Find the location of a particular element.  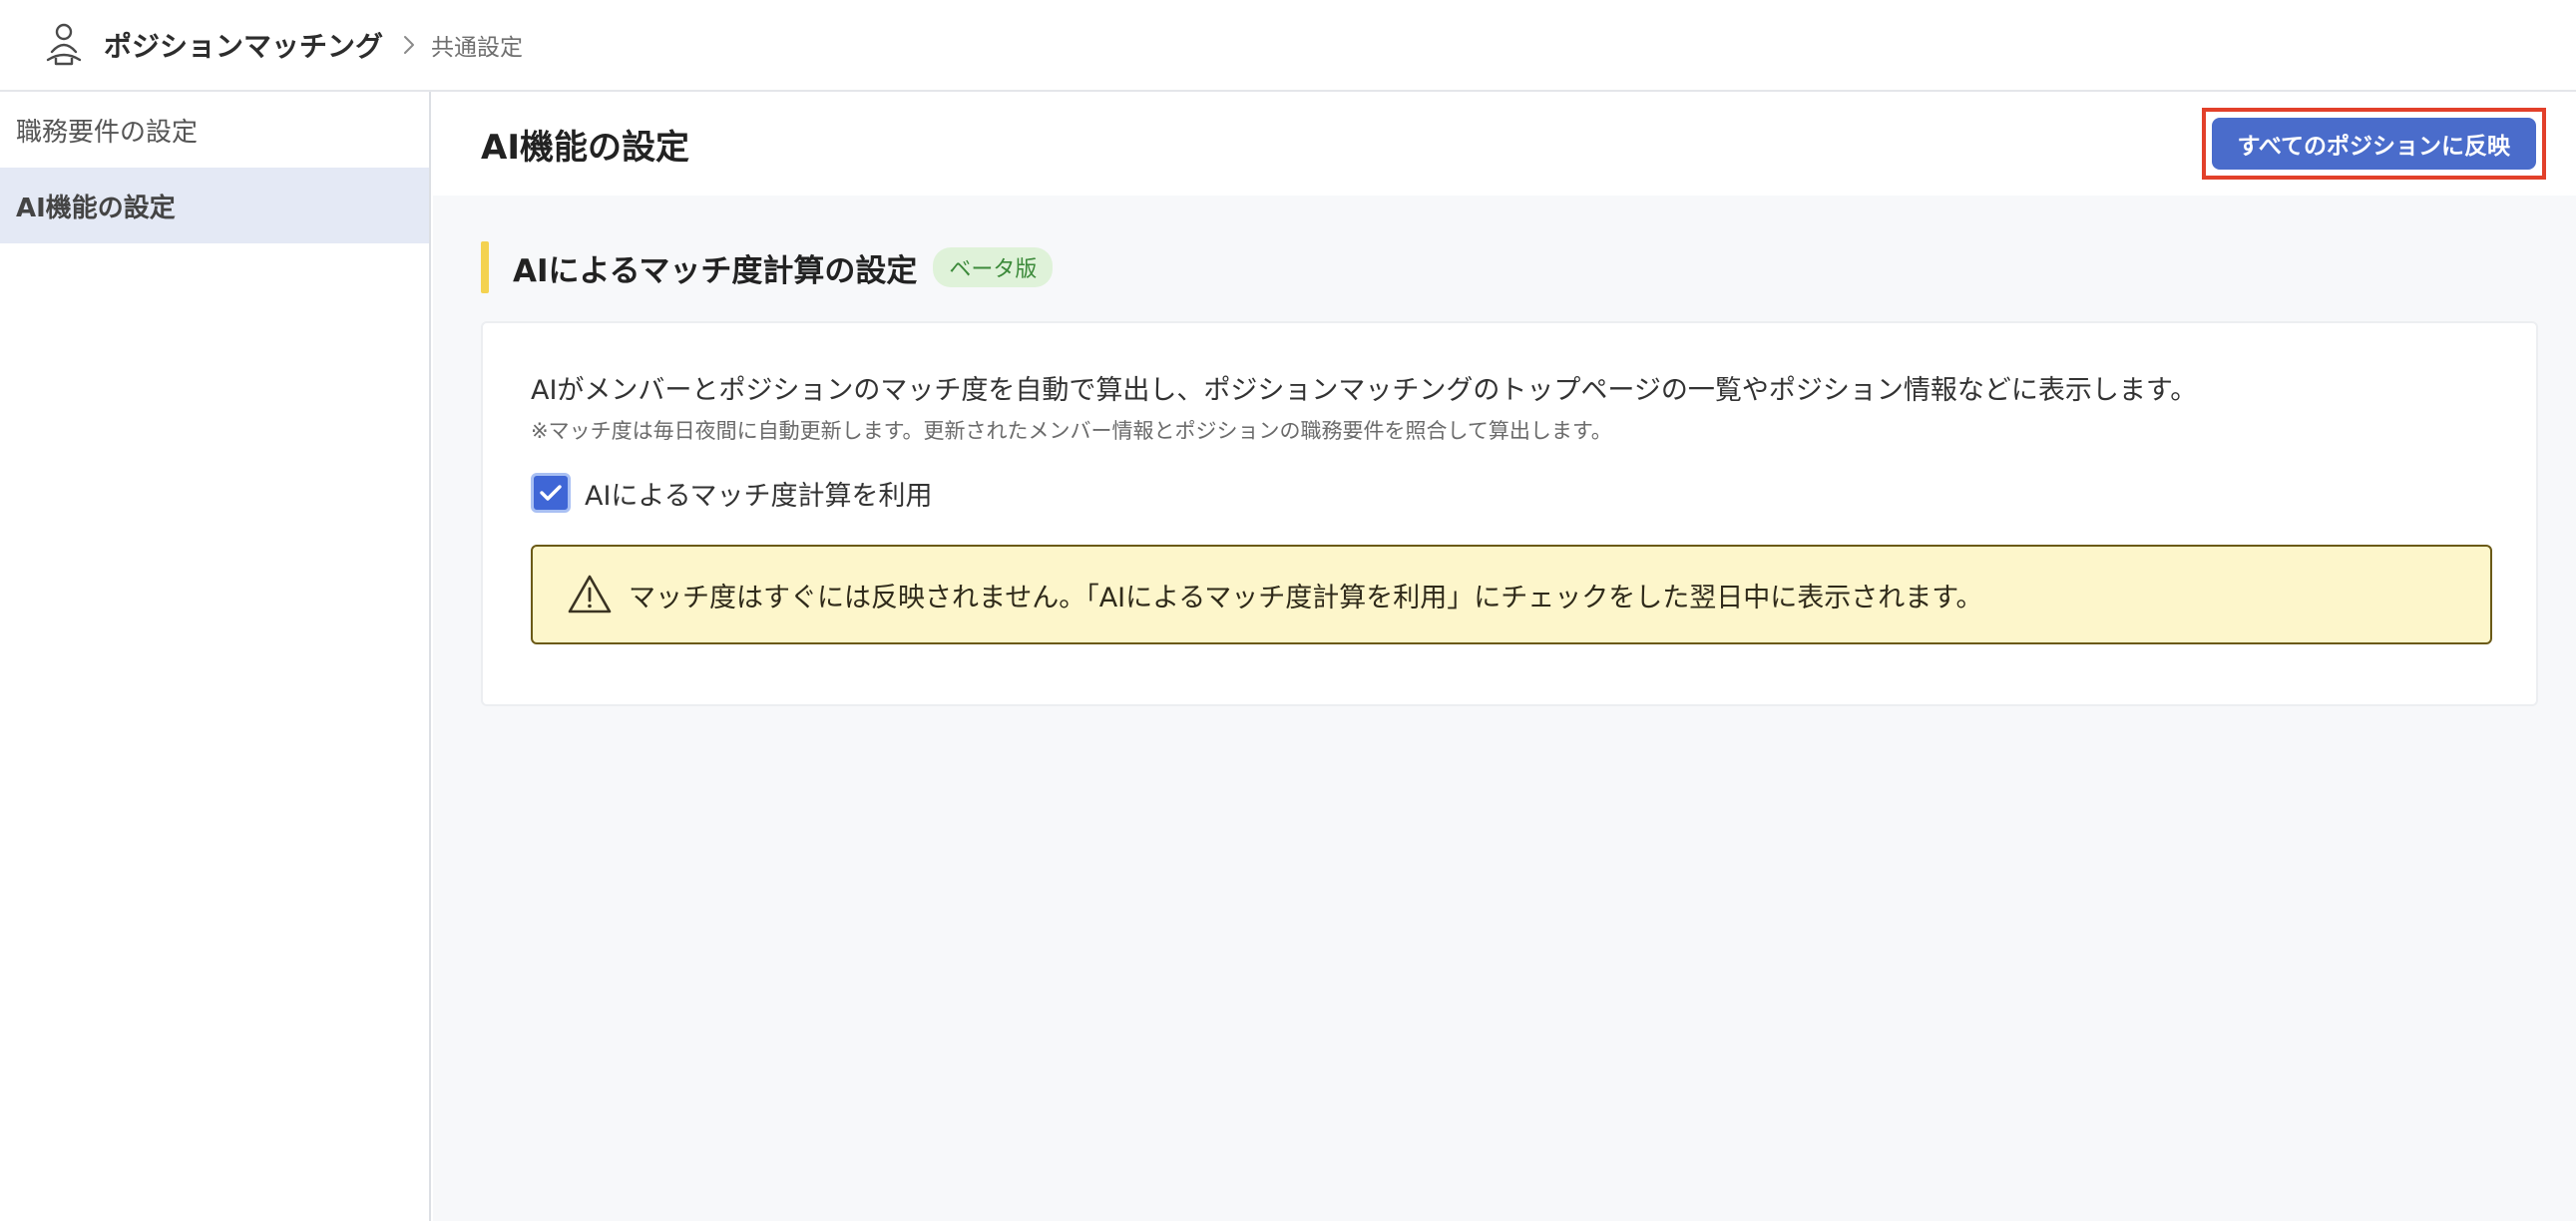

highlight-frame: すべてのポジションに反映 is located at coordinates (2373, 144).